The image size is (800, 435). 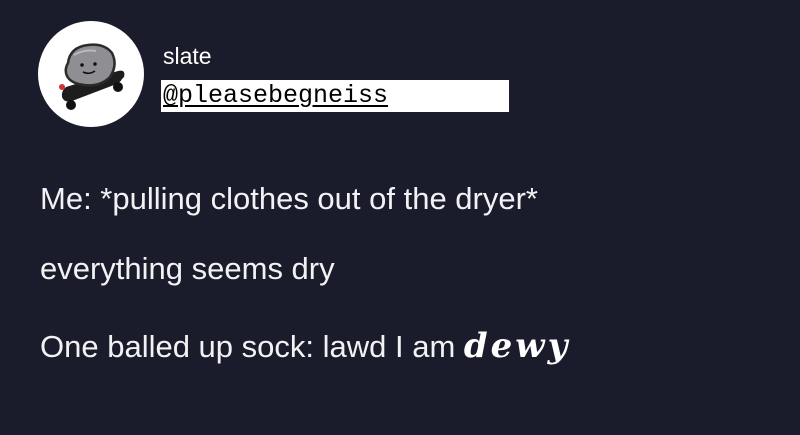 I want to click on tweet-text-line-3-prefix: One balled up sock: lawd I am, so click(x=252, y=346).